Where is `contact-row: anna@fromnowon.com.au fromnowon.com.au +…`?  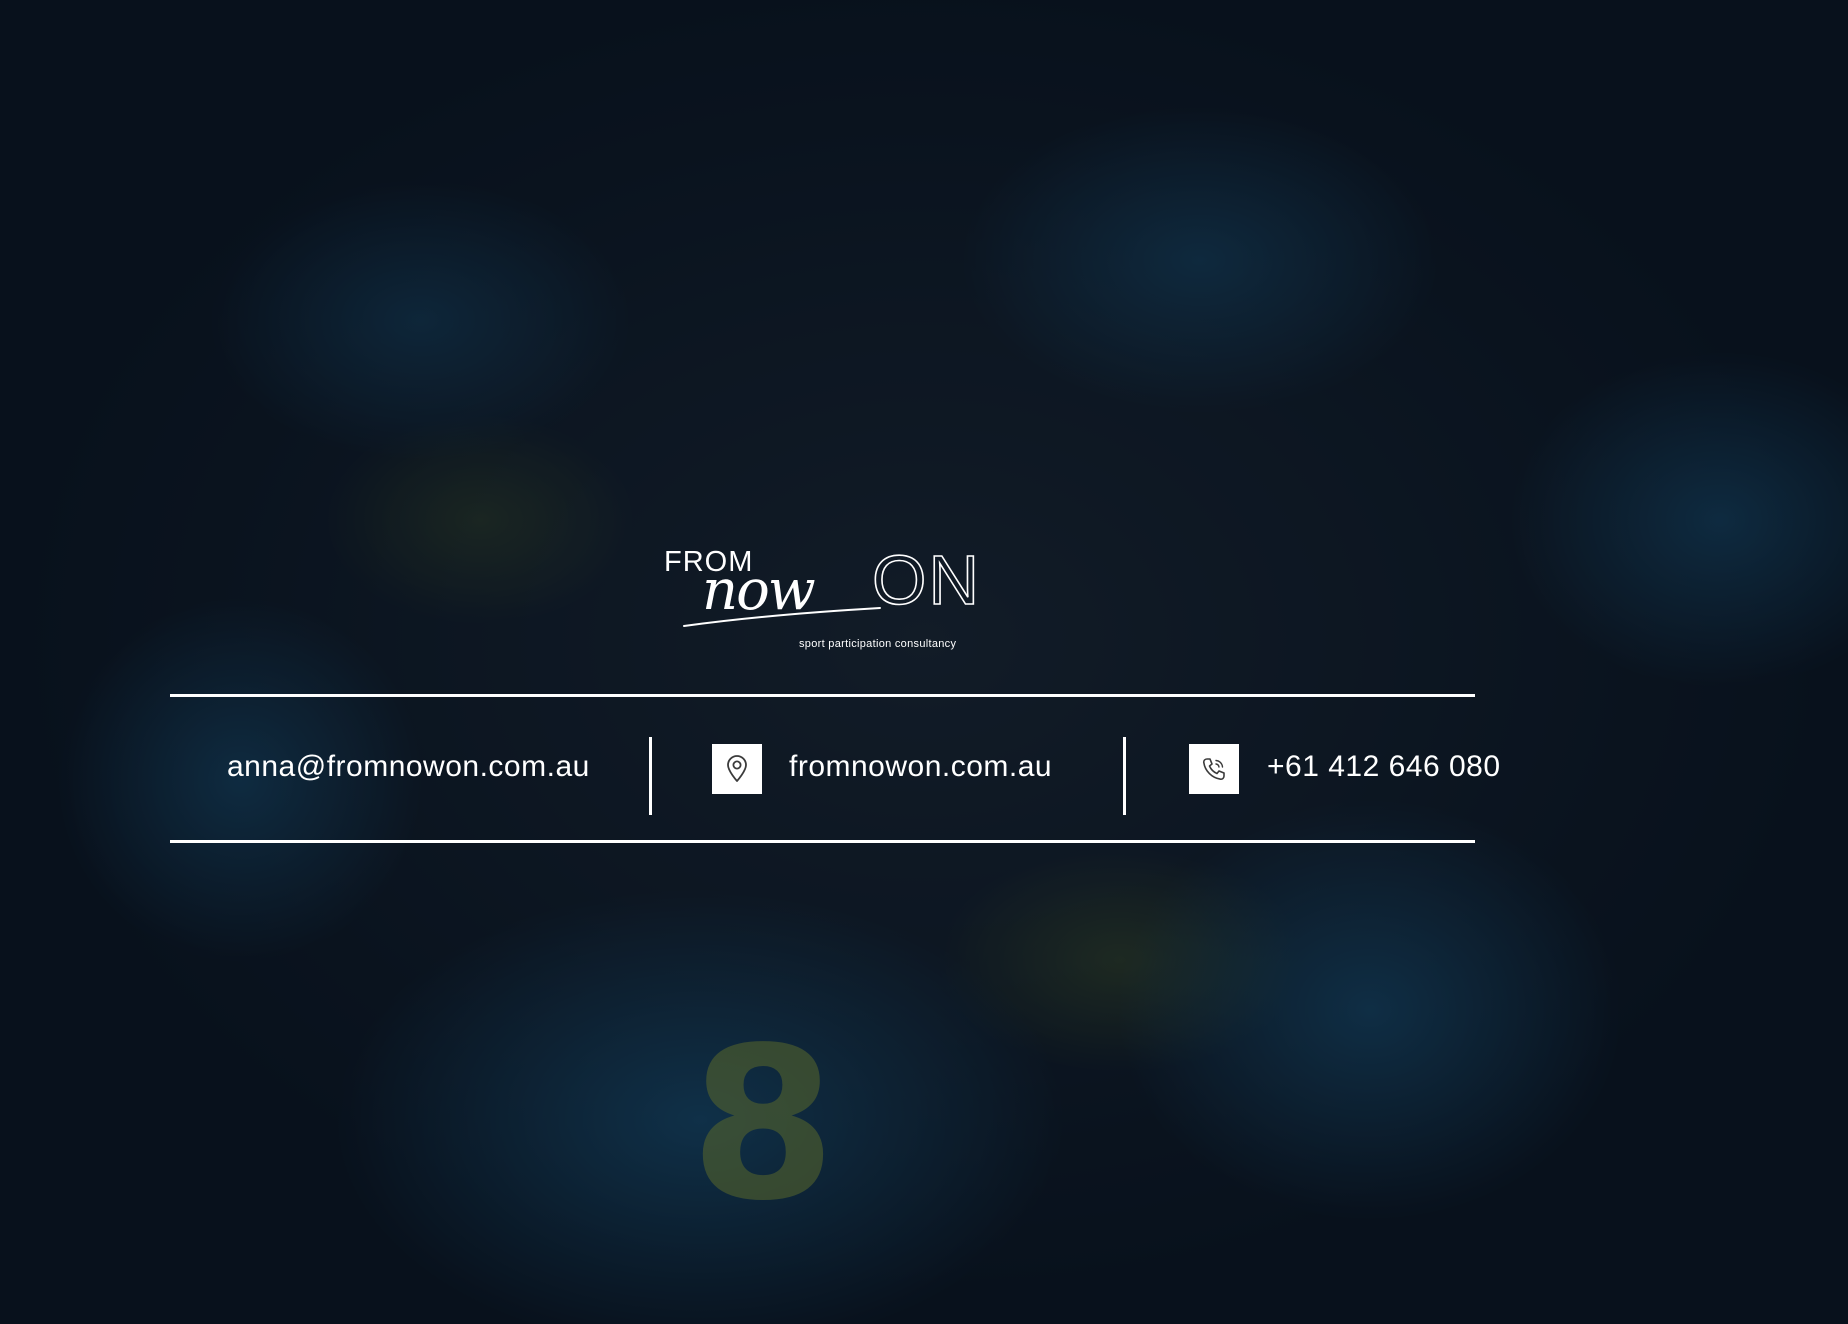
contact-row: anna@fromnowon.com.au fromnowon.com.au +… is located at coordinates (835, 768).